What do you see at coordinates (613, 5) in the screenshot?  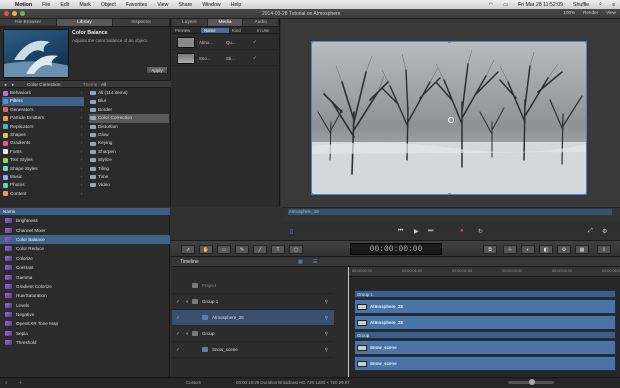 I see `list-icon: ≡` at bounding box center [613, 5].